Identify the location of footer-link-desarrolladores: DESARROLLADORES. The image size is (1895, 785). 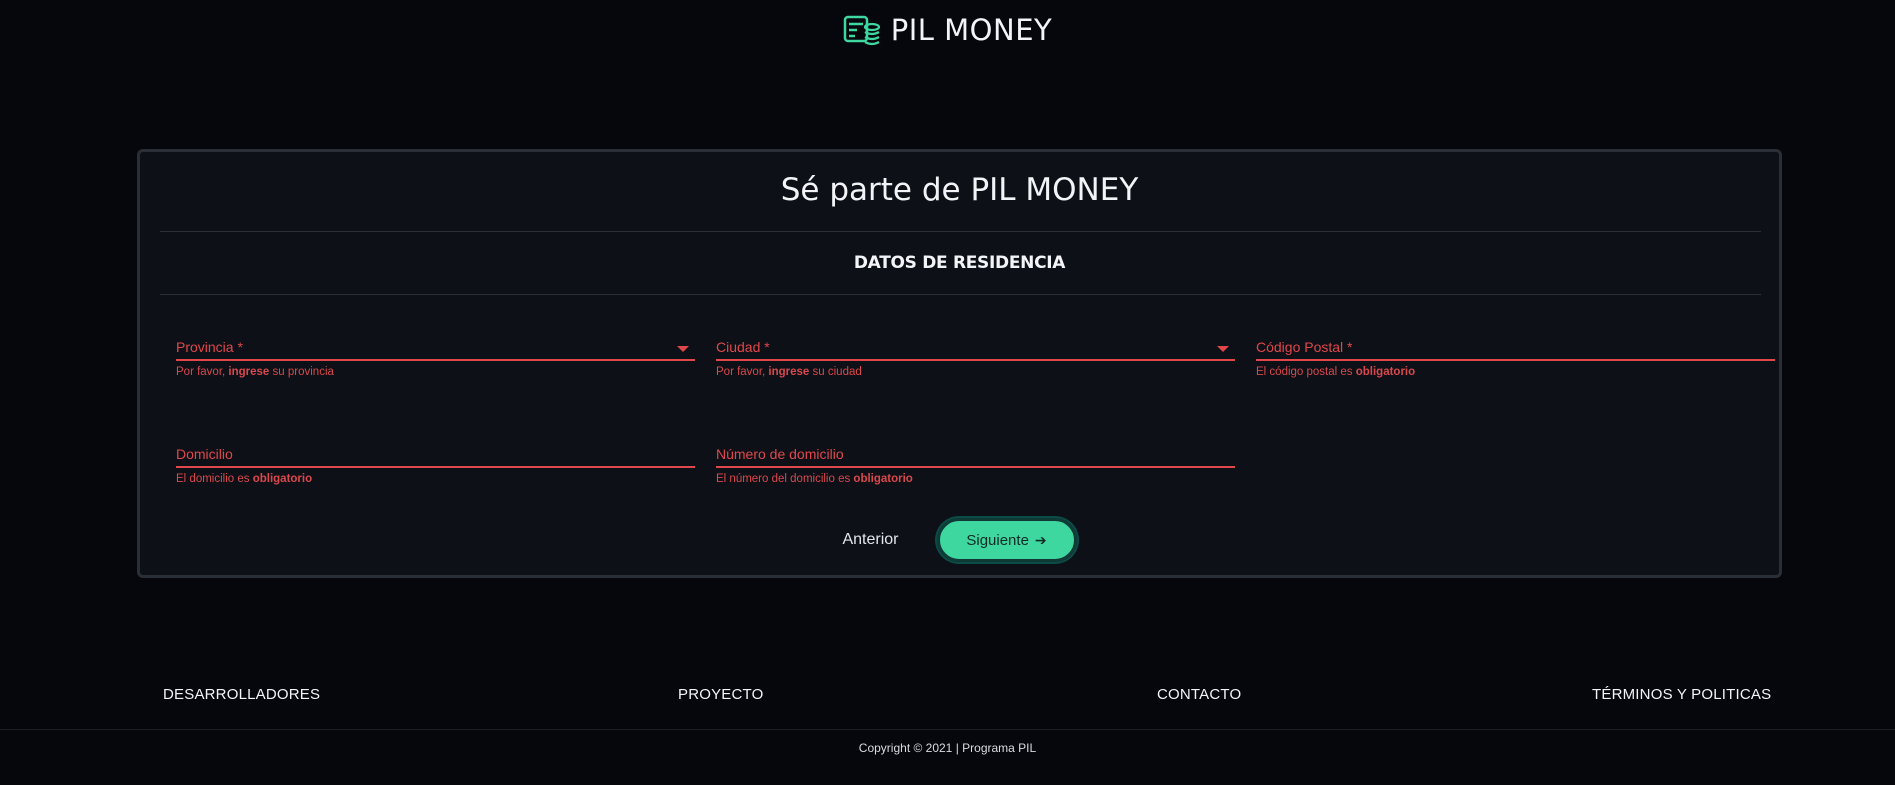
(241, 694).